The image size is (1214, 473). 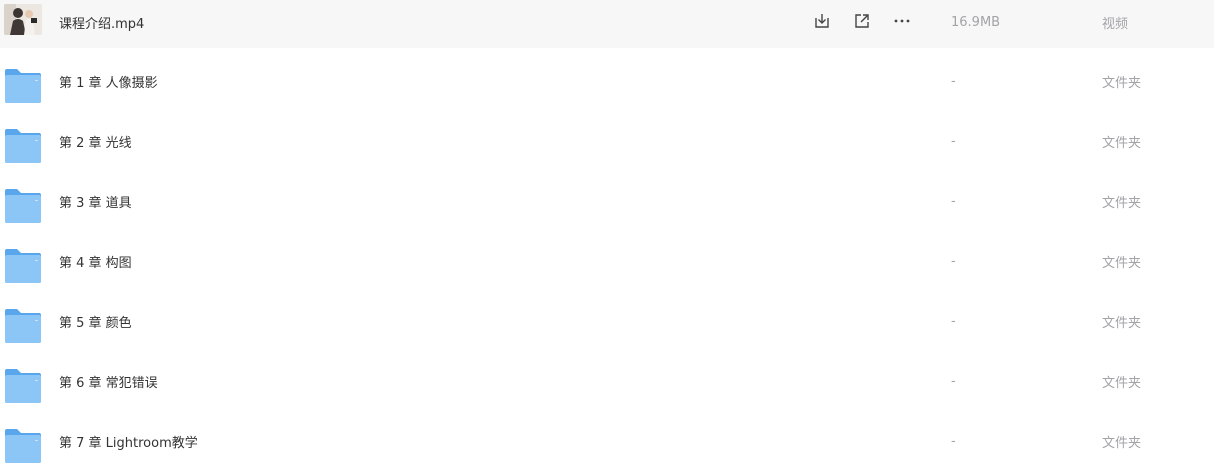 What do you see at coordinates (902, 21) in the screenshot?
I see `more-icon` at bounding box center [902, 21].